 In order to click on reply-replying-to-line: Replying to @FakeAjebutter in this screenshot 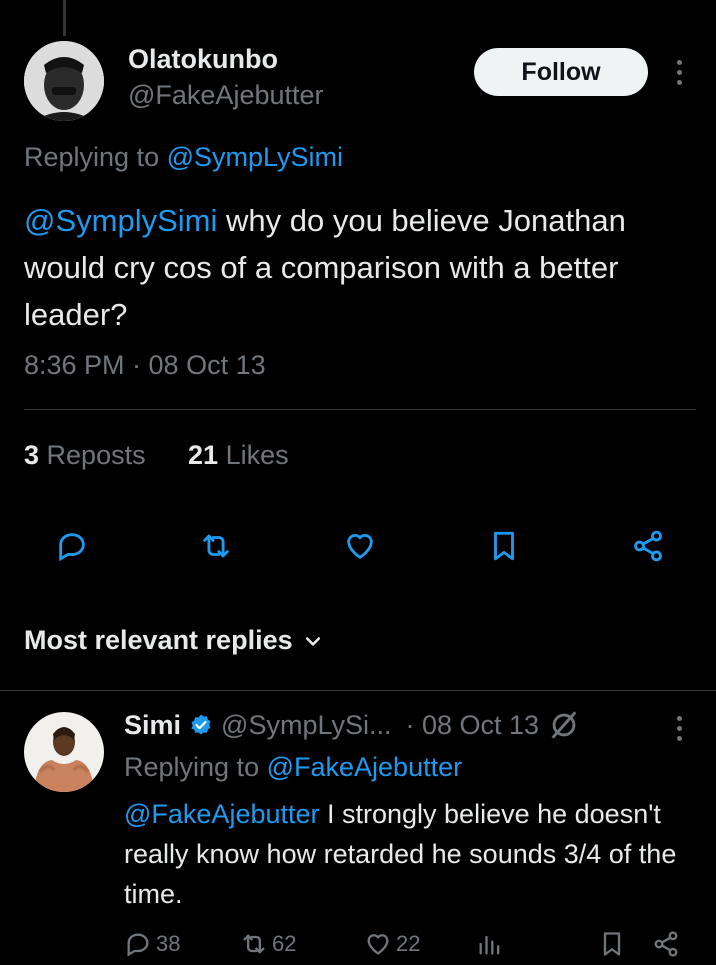, I will do `click(293, 767)`.